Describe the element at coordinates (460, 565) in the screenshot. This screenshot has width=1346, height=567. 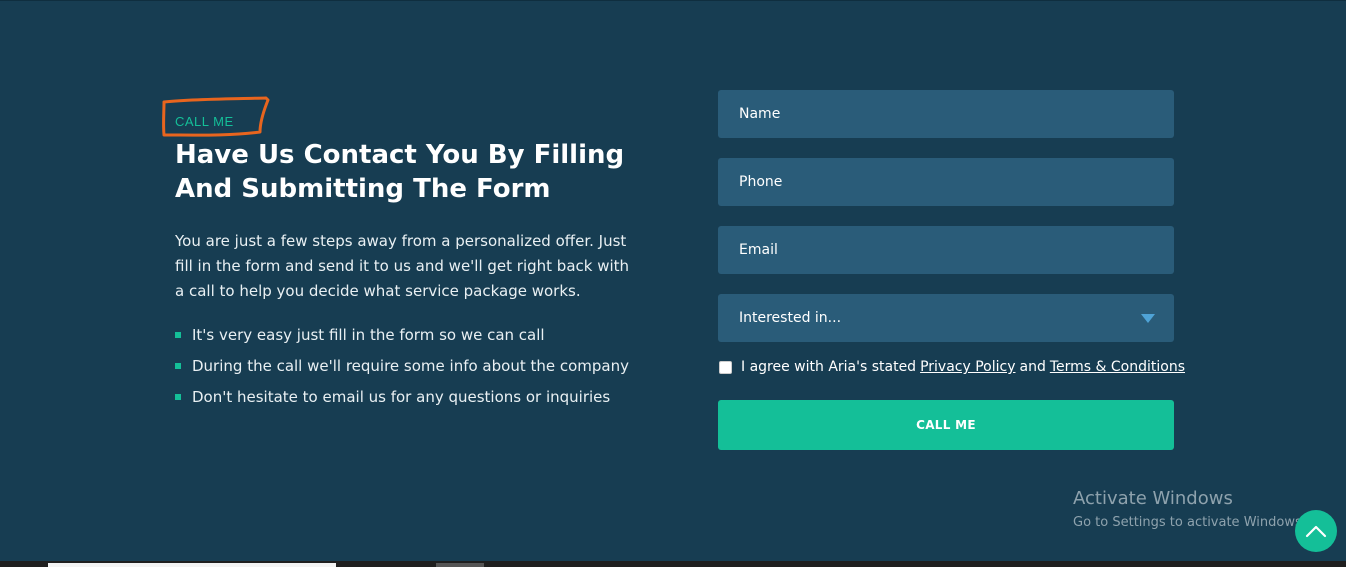
I see `next-section-edge-dark` at that location.